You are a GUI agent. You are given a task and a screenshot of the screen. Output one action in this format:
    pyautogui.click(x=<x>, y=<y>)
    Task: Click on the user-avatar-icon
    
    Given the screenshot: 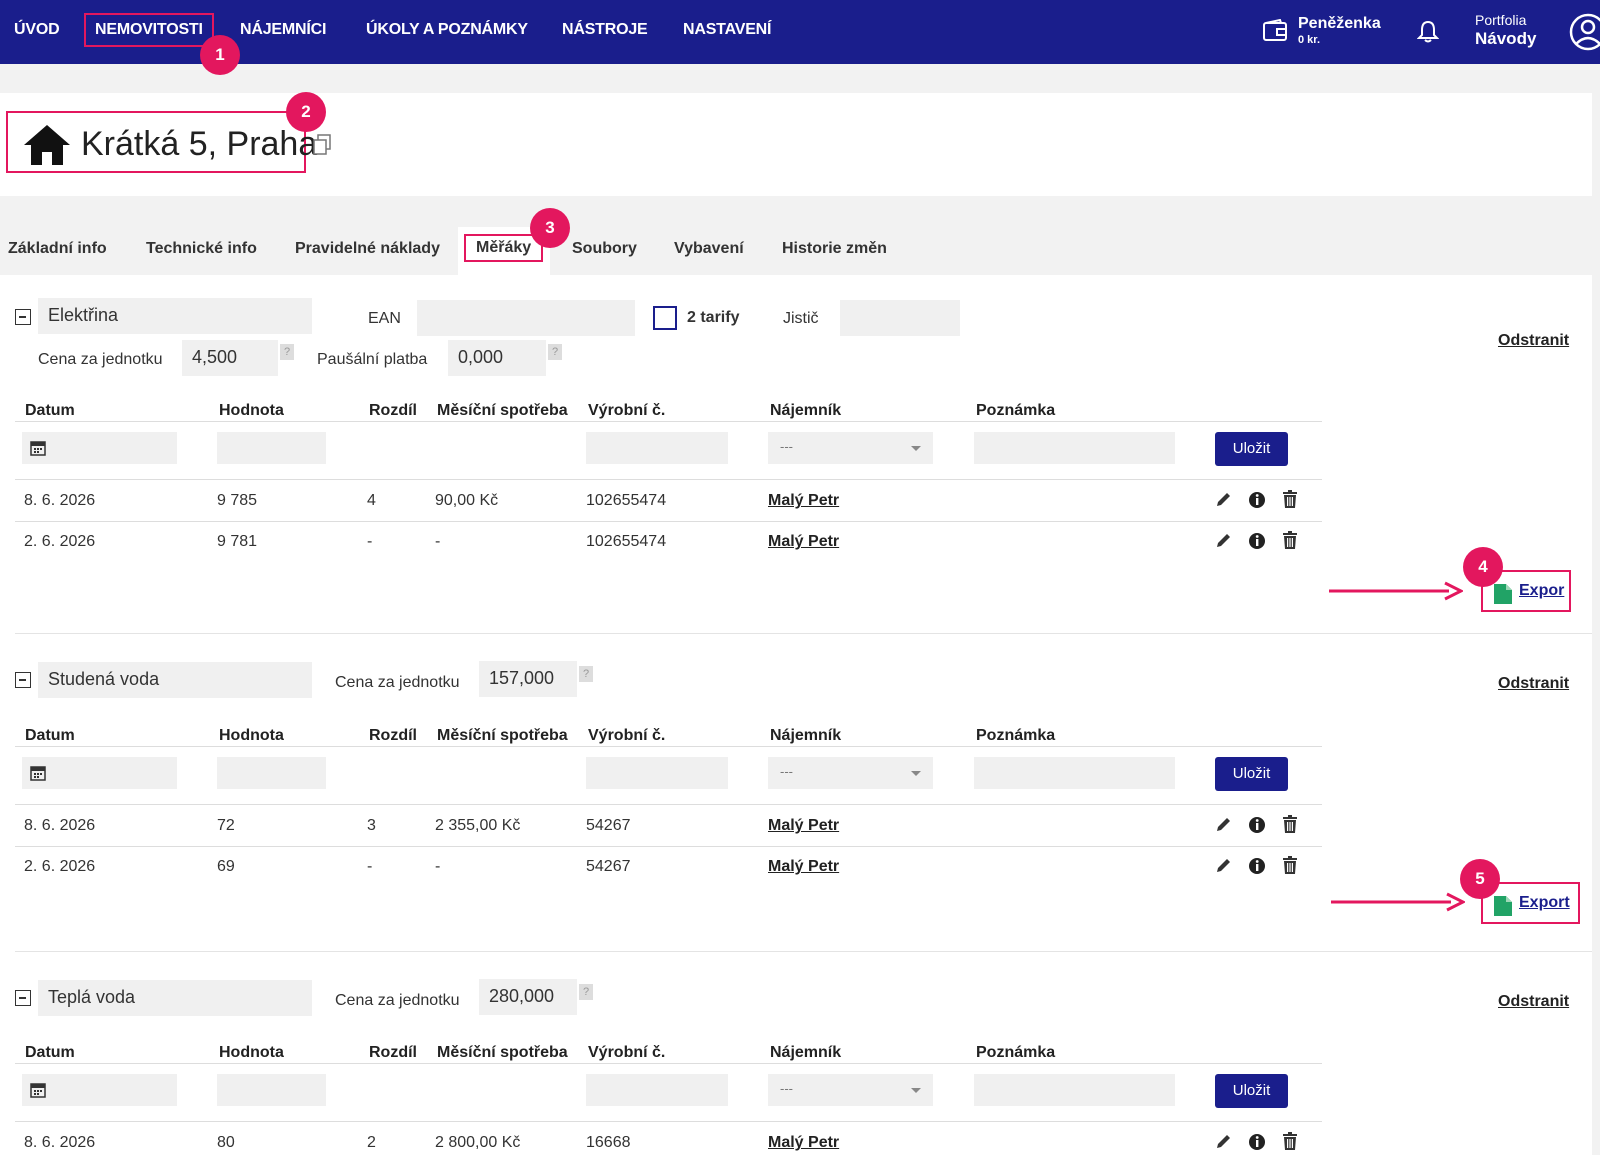 What is the action you would take?
    pyautogui.click(x=1584, y=32)
    